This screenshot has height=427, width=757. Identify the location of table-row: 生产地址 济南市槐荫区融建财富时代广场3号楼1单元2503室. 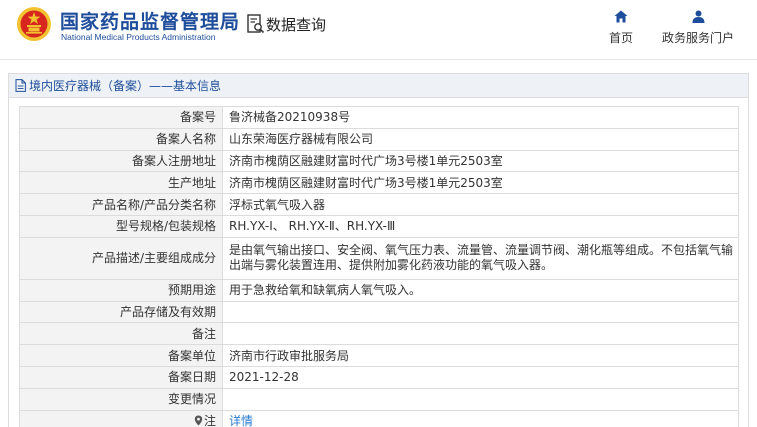
(379, 183).